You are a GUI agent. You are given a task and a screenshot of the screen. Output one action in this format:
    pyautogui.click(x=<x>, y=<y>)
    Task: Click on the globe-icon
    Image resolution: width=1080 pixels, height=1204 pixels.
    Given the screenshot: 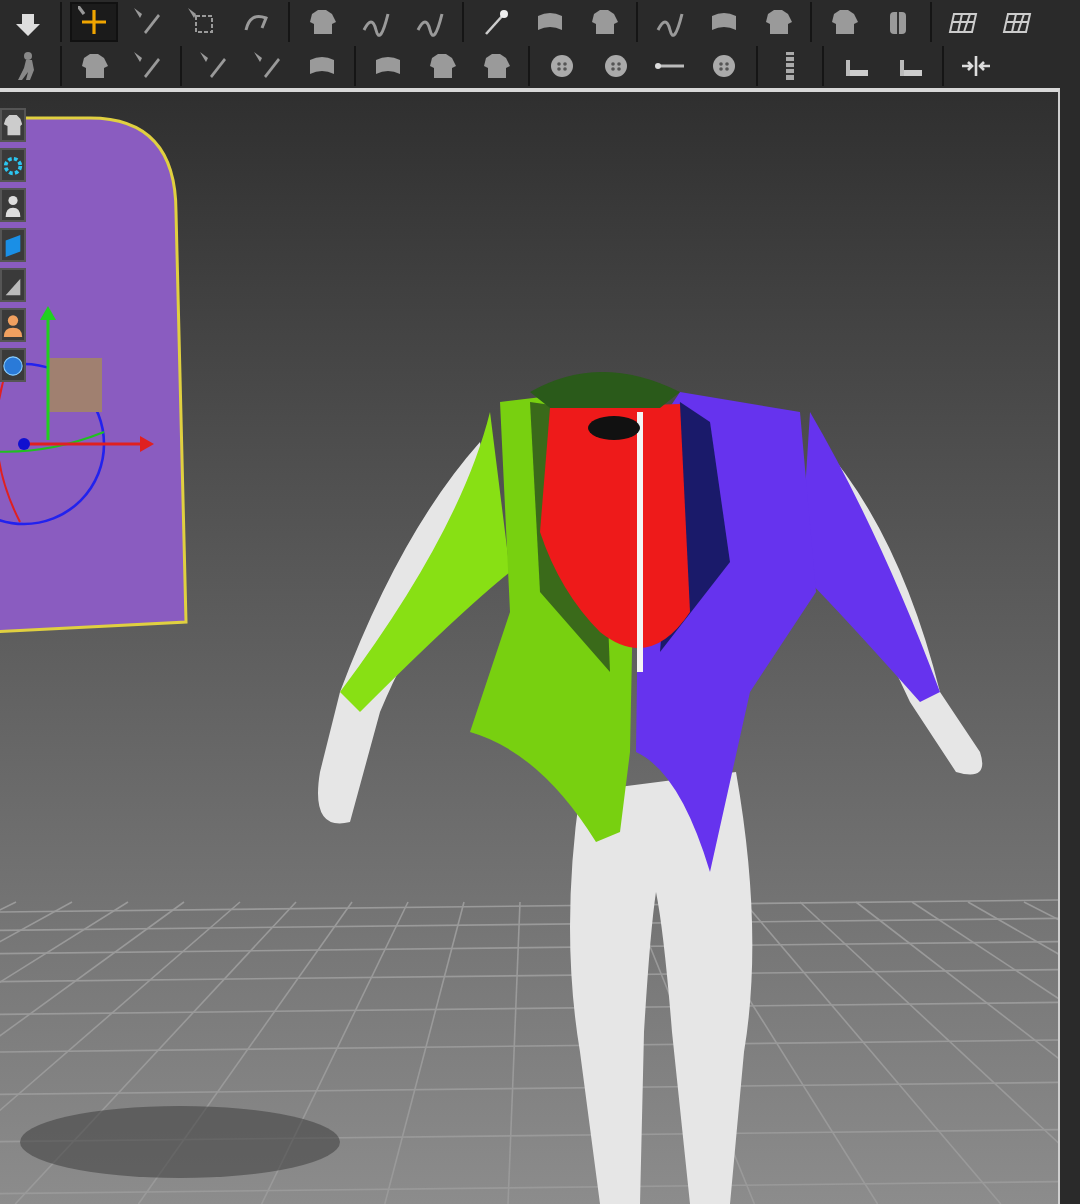 What is the action you would take?
    pyautogui.click(x=13, y=365)
    